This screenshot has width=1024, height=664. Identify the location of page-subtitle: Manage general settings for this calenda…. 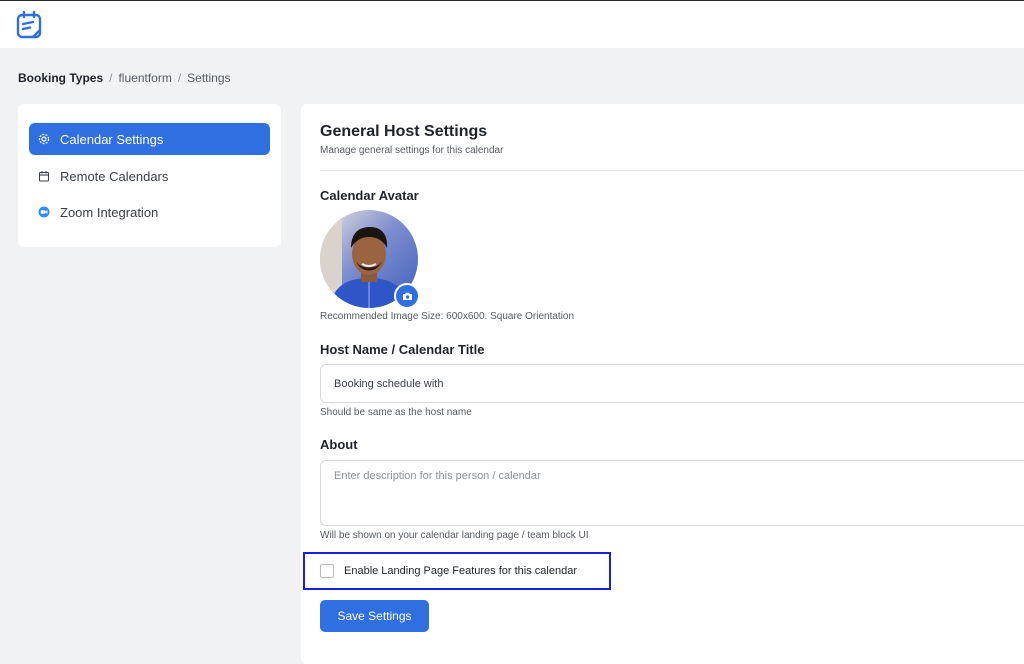
(412, 150).